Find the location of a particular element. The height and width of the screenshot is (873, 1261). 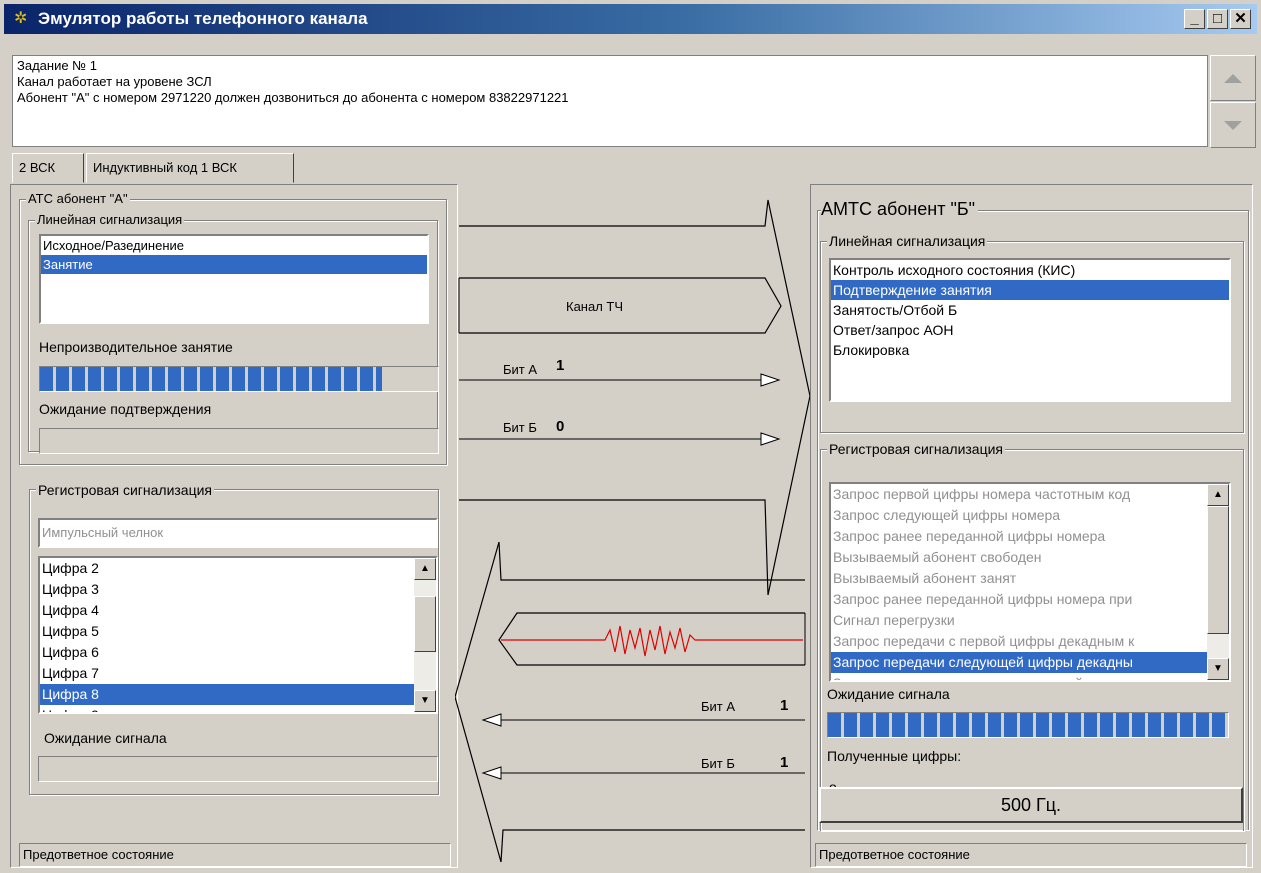

wait-signal-progress is located at coordinates (238, 769).